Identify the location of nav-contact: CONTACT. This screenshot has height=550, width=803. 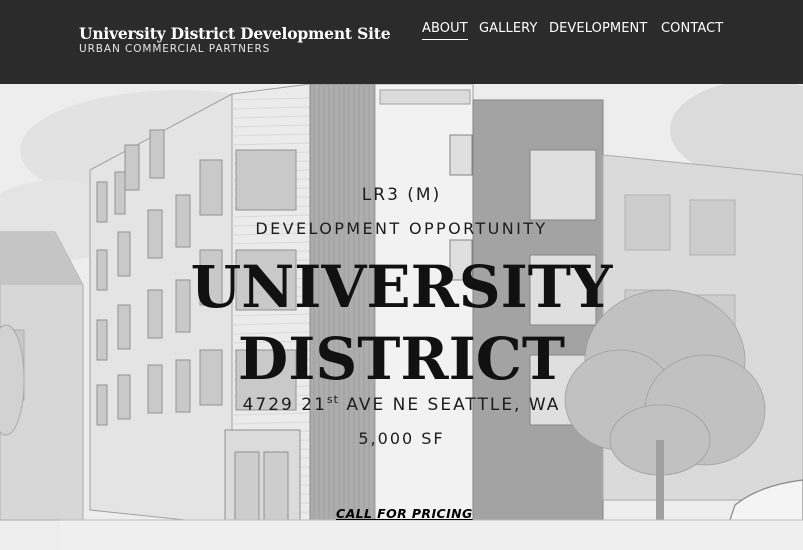
(692, 28).